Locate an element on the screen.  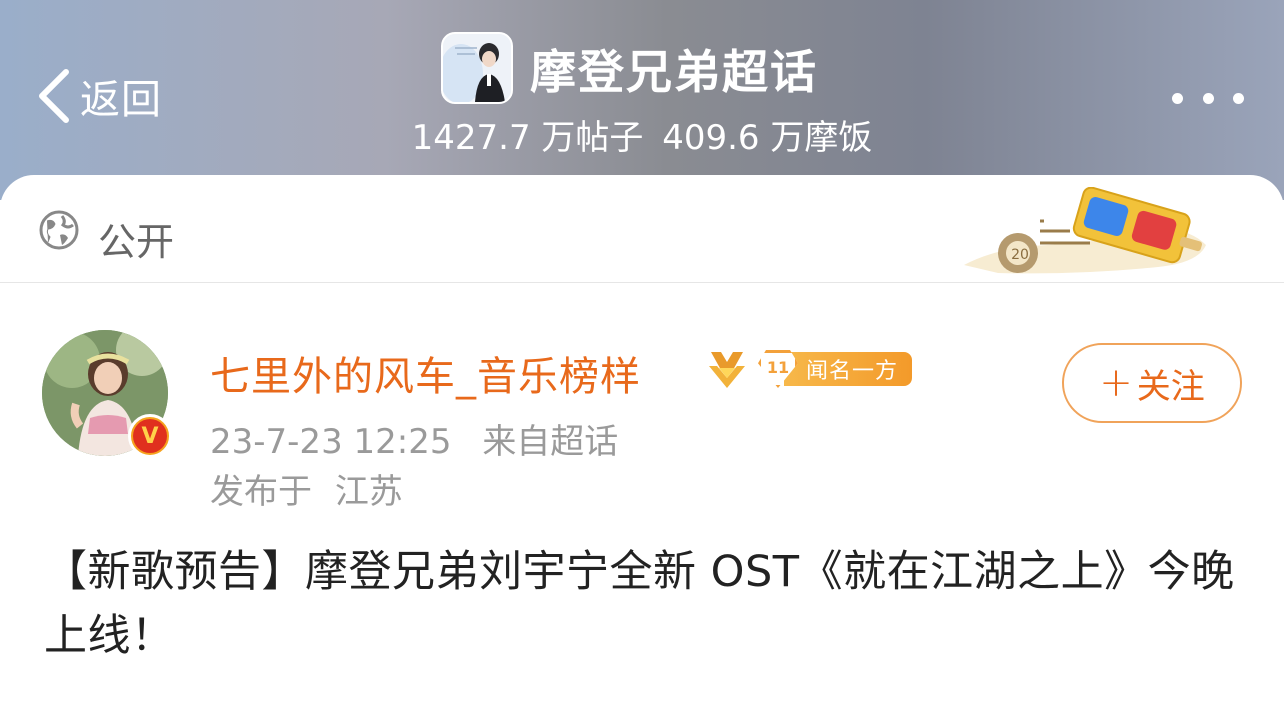
username: 七里外的风车_音乐榜样 is located at coordinates (425, 373).